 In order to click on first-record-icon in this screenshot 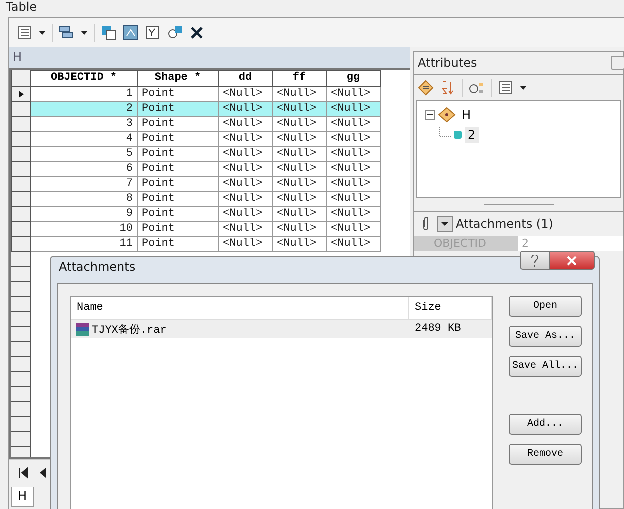, I will do `click(24, 472)`.